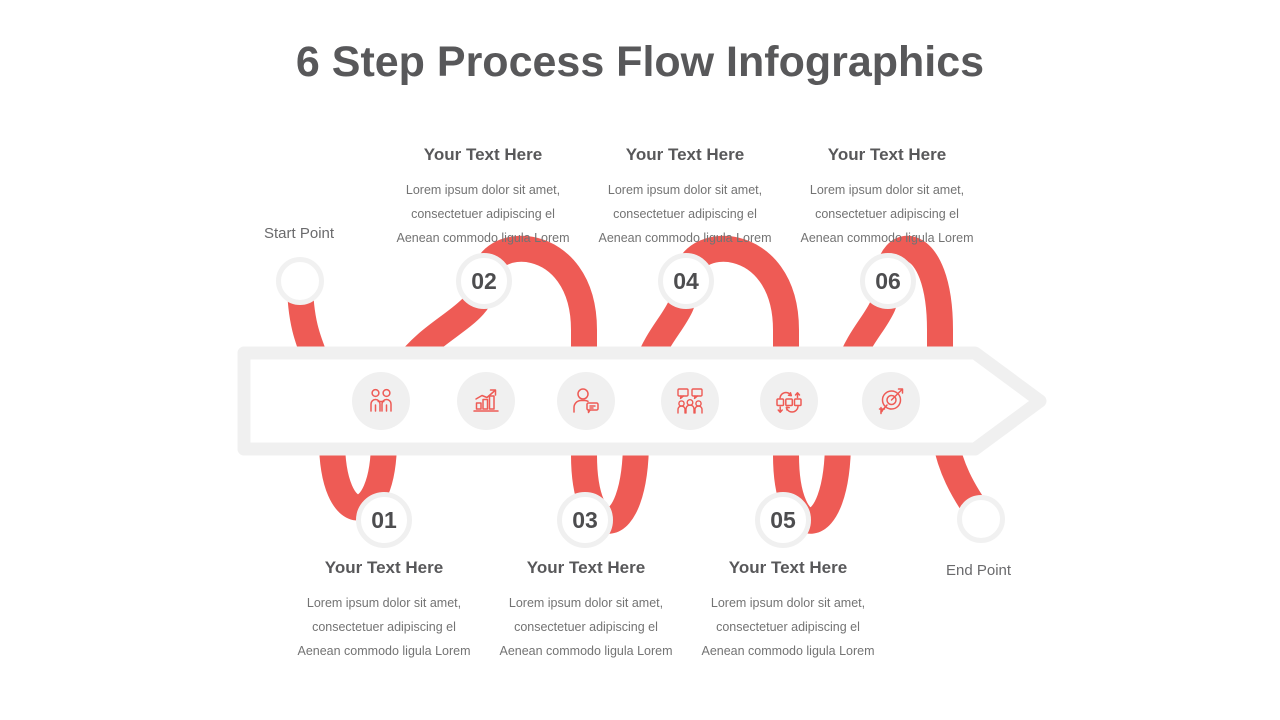 This screenshot has width=1280, height=720. Describe the element at coordinates (888, 281) in the screenshot. I see `step-badge-6: 06` at that location.